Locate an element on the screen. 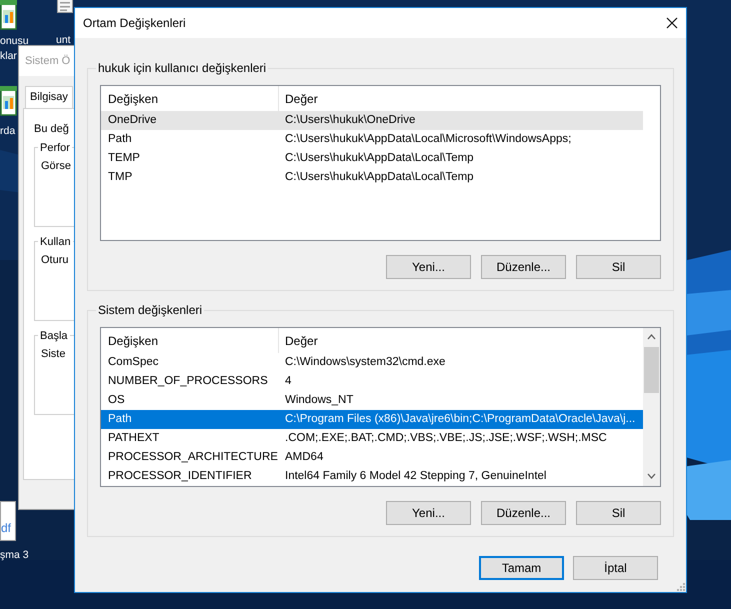 This screenshot has width=731, height=609. icon-label: rda is located at coordinates (8, 131).